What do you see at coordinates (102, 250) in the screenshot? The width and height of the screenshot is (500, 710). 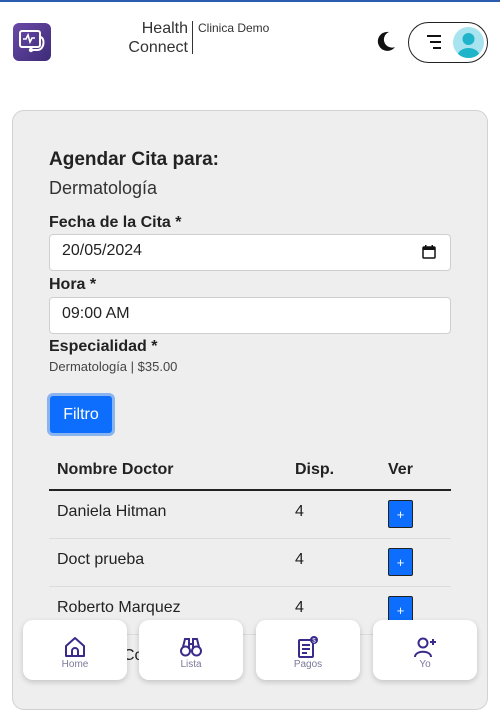 I see `date-value: 20/05/2024` at bounding box center [102, 250].